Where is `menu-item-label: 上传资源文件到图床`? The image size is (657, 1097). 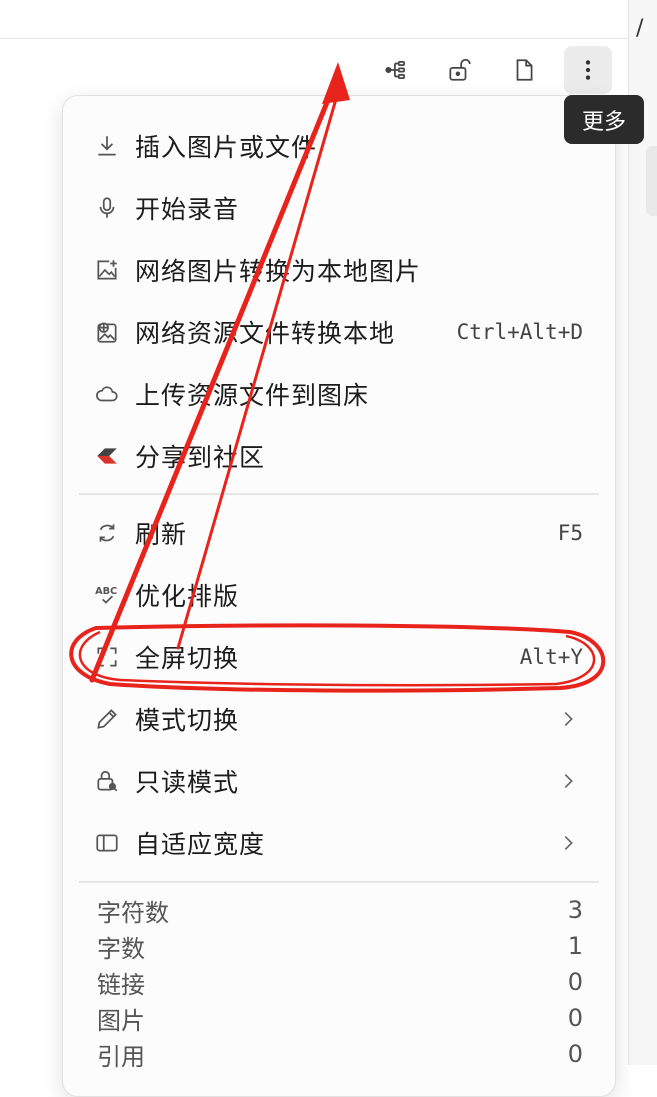
menu-item-label: 上传资源文件到图床 is located at coordinates (252, 395).